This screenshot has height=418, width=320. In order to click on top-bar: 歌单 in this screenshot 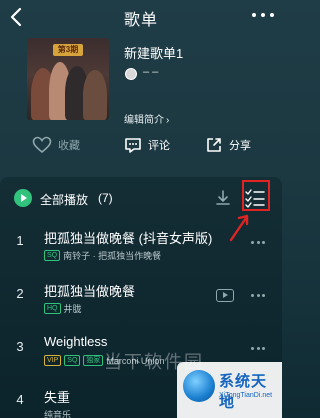, I will do `click(141, 17)`.